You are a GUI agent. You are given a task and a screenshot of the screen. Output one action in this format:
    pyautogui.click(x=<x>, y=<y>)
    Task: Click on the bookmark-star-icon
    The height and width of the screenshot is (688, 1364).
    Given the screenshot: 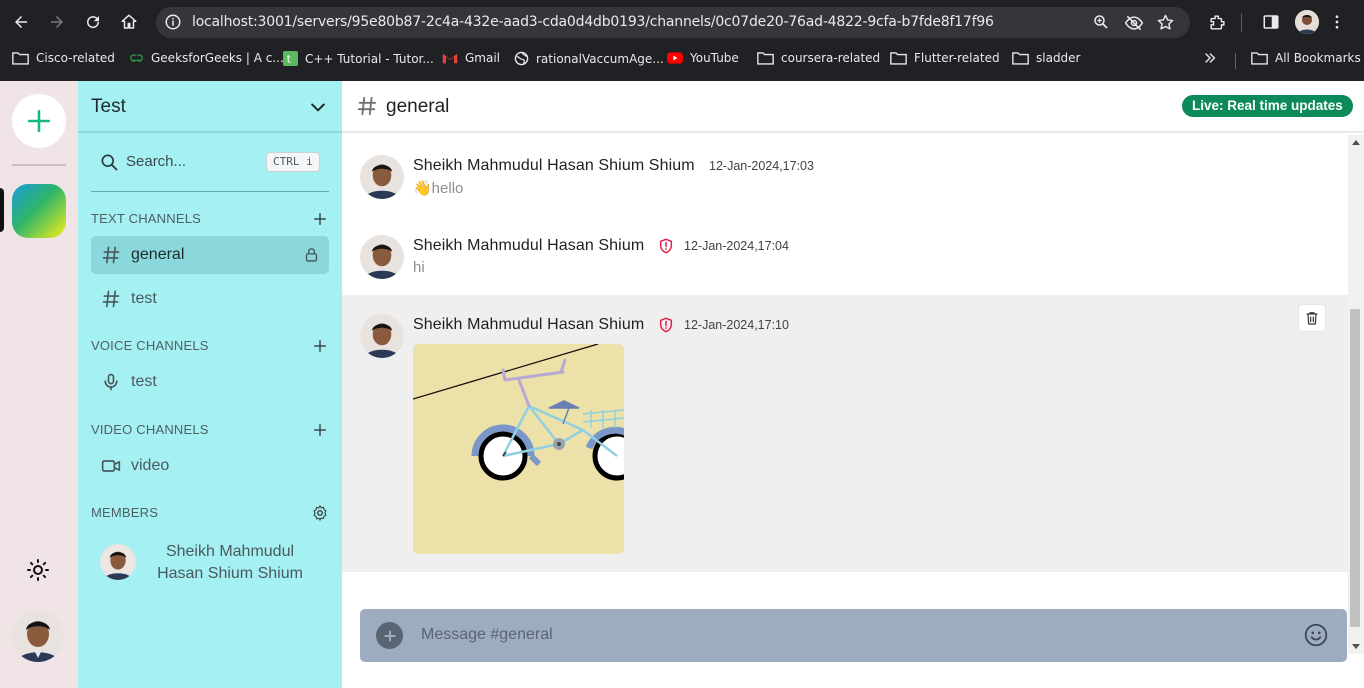 What is the action you would take?
    pyautogui.click(x=1166, y=23)
    